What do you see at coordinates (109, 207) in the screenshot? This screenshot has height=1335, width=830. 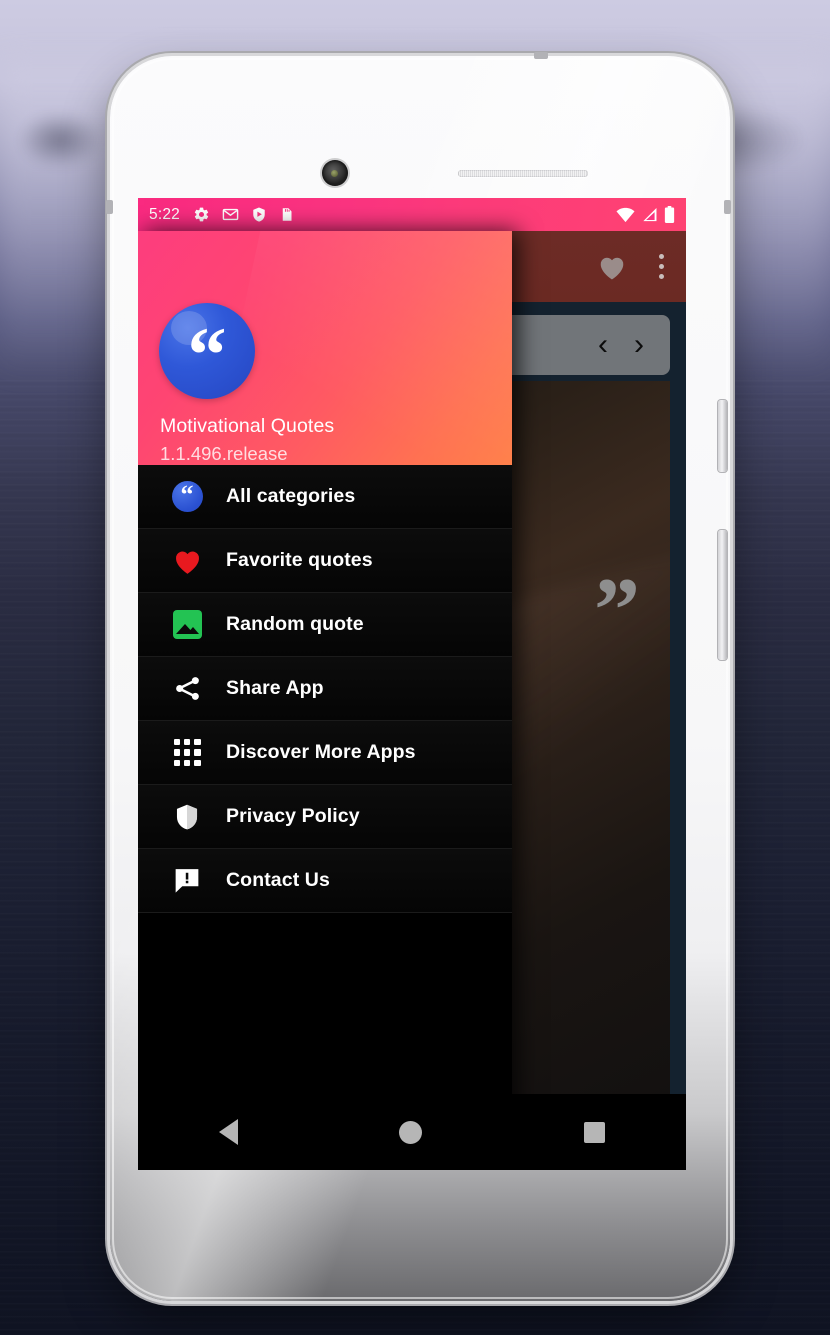 I see `antenna-band-left` at bounding box center [109, 207].